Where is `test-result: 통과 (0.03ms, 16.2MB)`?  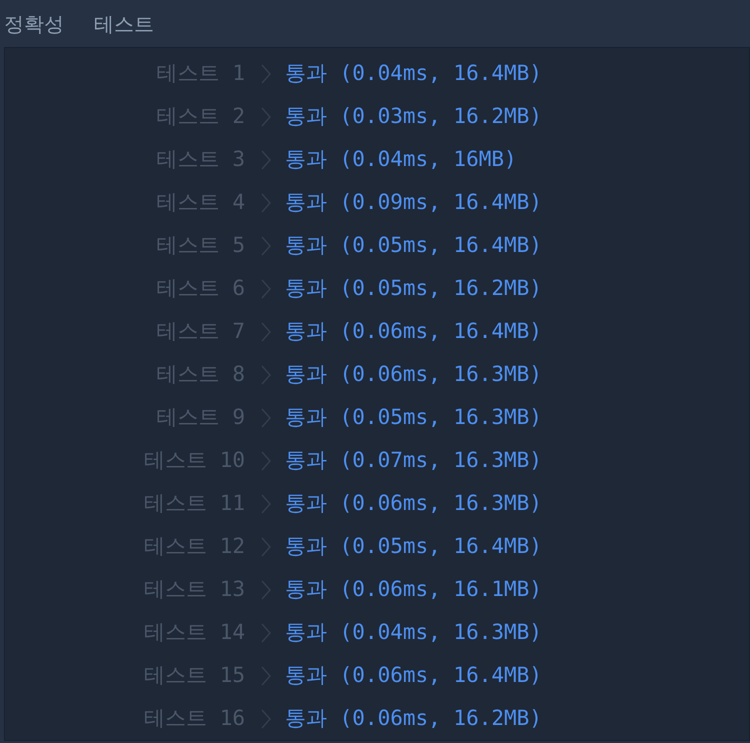
test-result: 통과 (0.03ms, 16.2MB) is located at coordinates (413, 116).